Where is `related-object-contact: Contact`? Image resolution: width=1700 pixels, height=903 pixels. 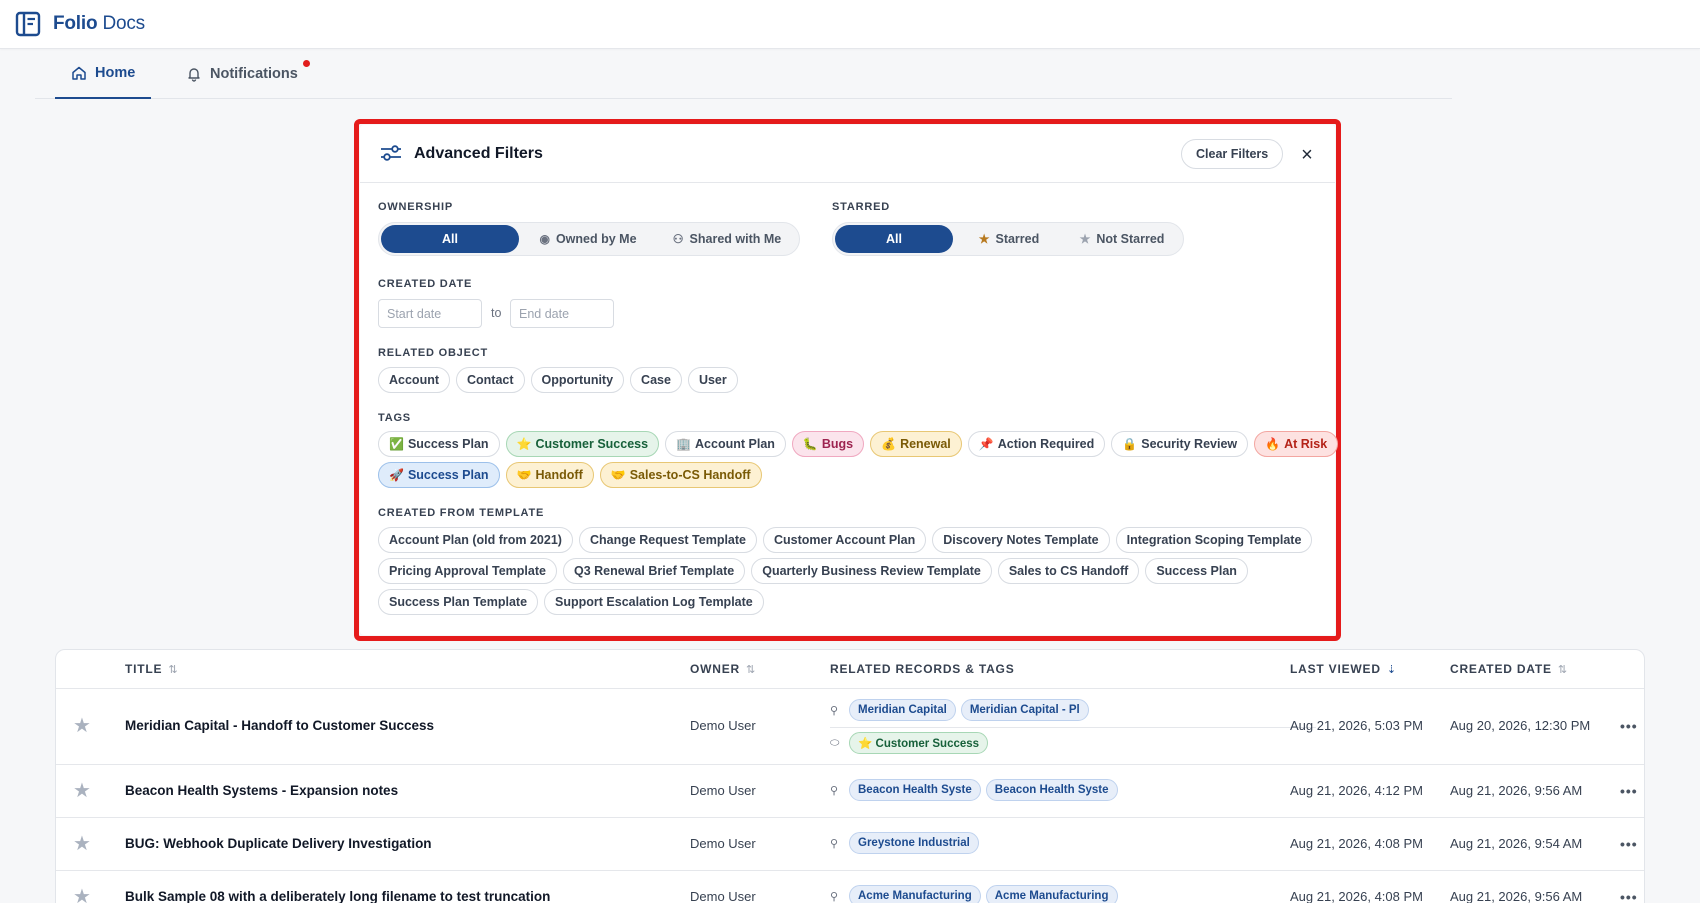
related-object-contact: Contact is located at coordinates (490, 380).